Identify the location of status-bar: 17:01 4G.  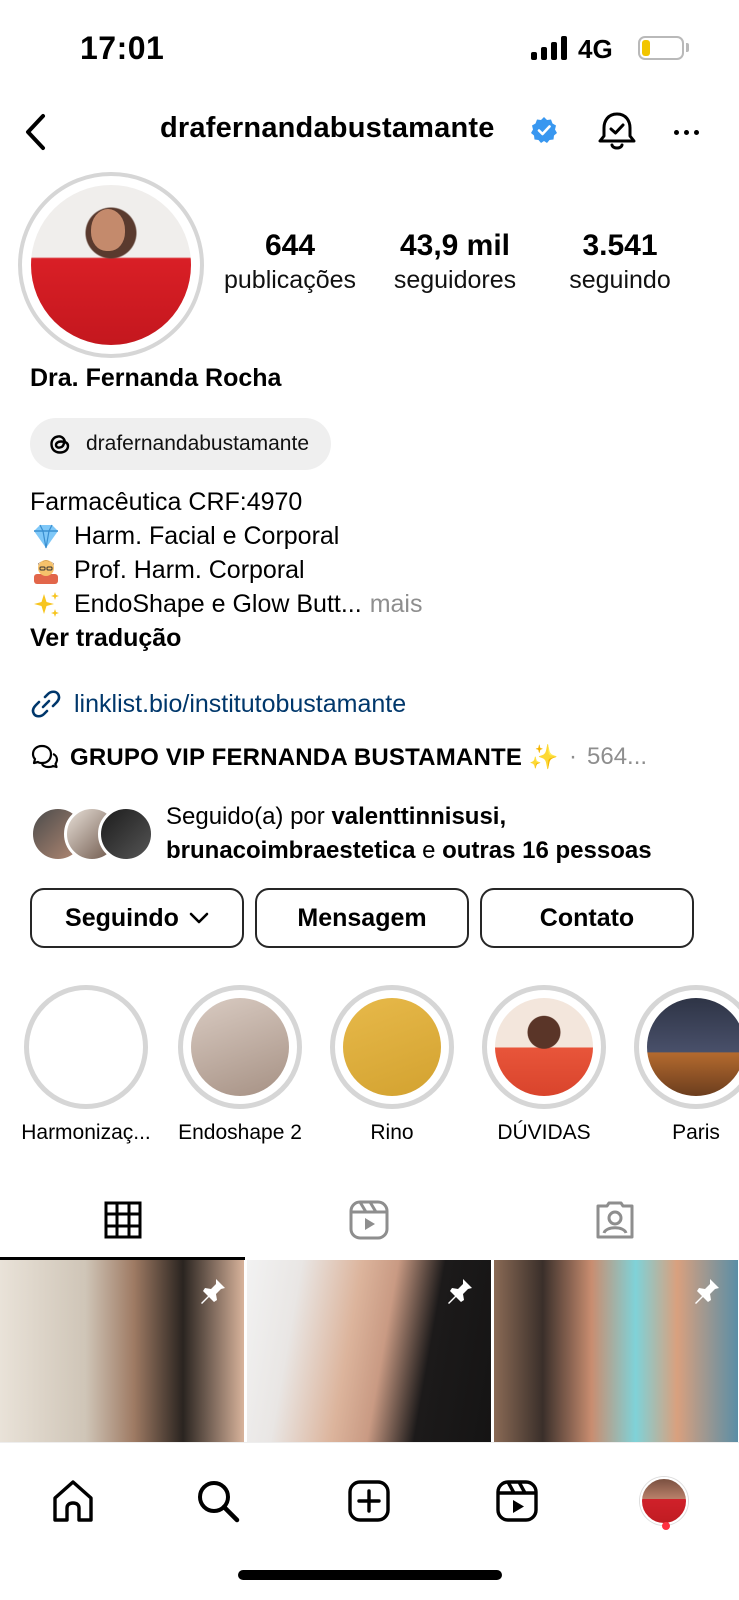
(369, 50).